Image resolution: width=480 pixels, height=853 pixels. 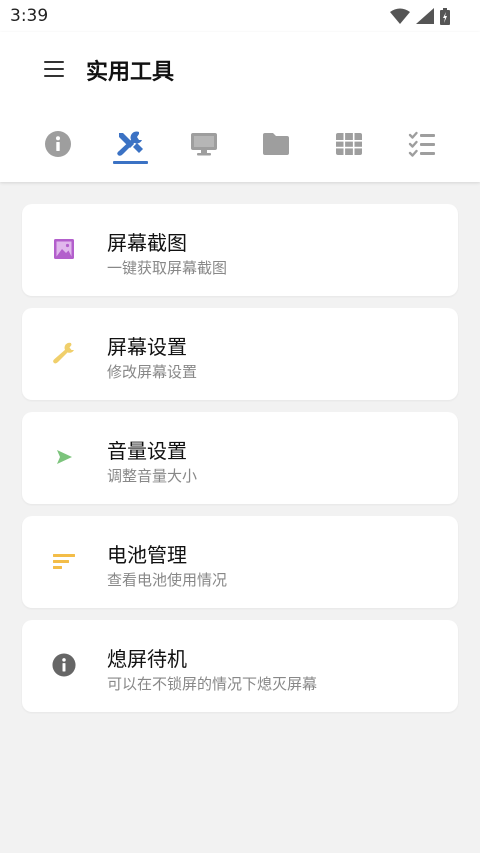 What do you see at coordinates (147, 347) in the screenshot?
I see `card-title: 屏幕设置` at bounding box center [147, 347].